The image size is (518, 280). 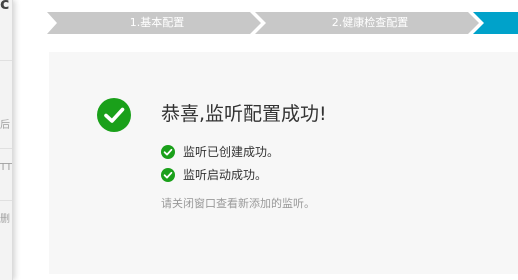 I want to click on wizard-steps: 1.基本配置 2.健康检查配置, so click(x=282, y=23).